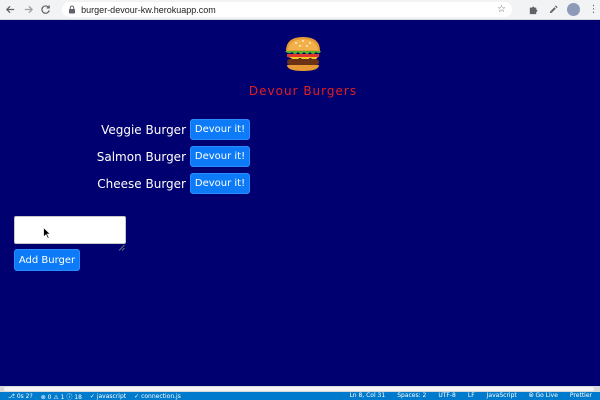 The width and height of the screenshot is (600, 400). I want to click on add-burger-button: Add Burger, so click(47, 260).